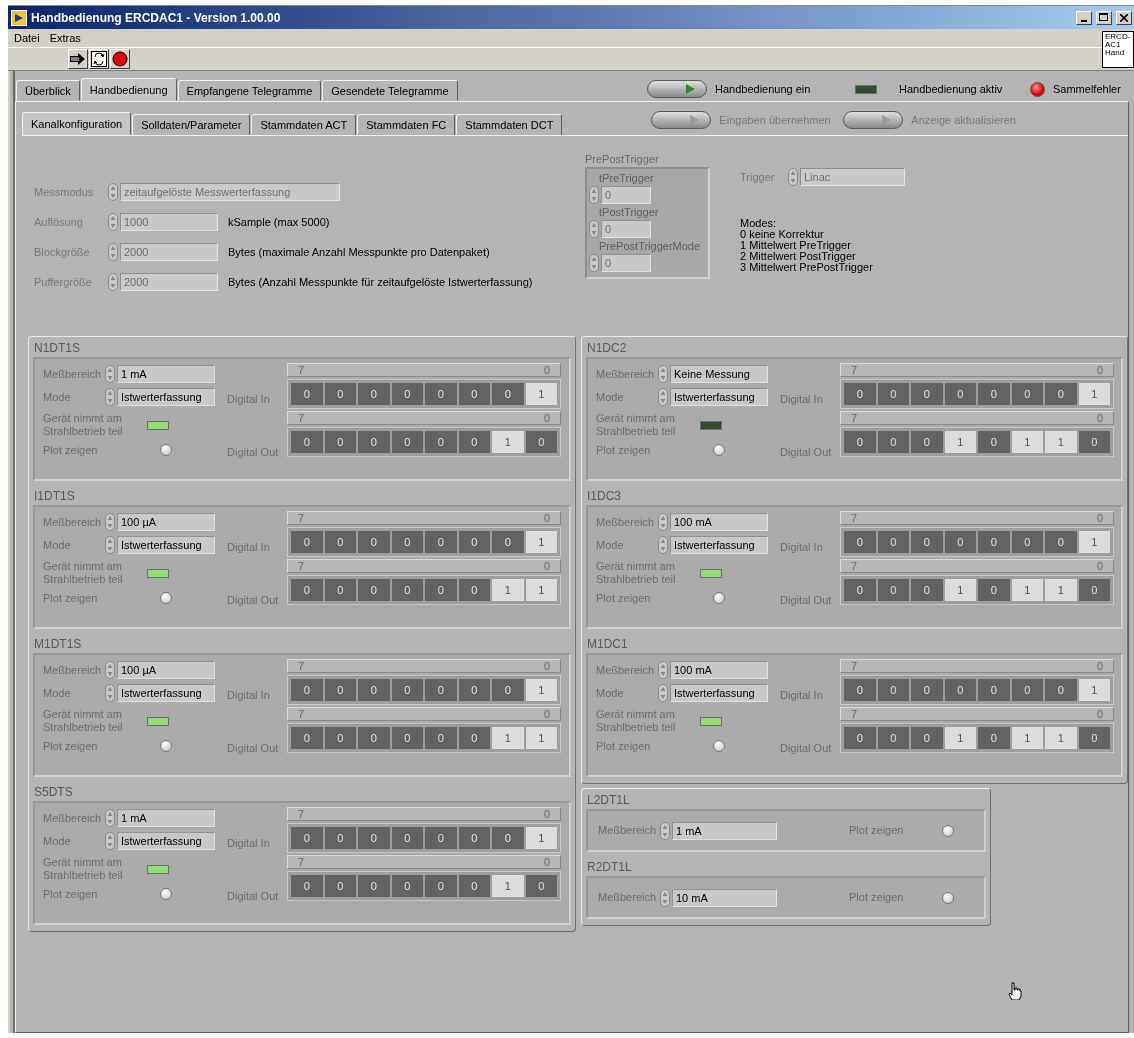  I want to click on toggle-label: Handbedienung ein, so click(763, 89).